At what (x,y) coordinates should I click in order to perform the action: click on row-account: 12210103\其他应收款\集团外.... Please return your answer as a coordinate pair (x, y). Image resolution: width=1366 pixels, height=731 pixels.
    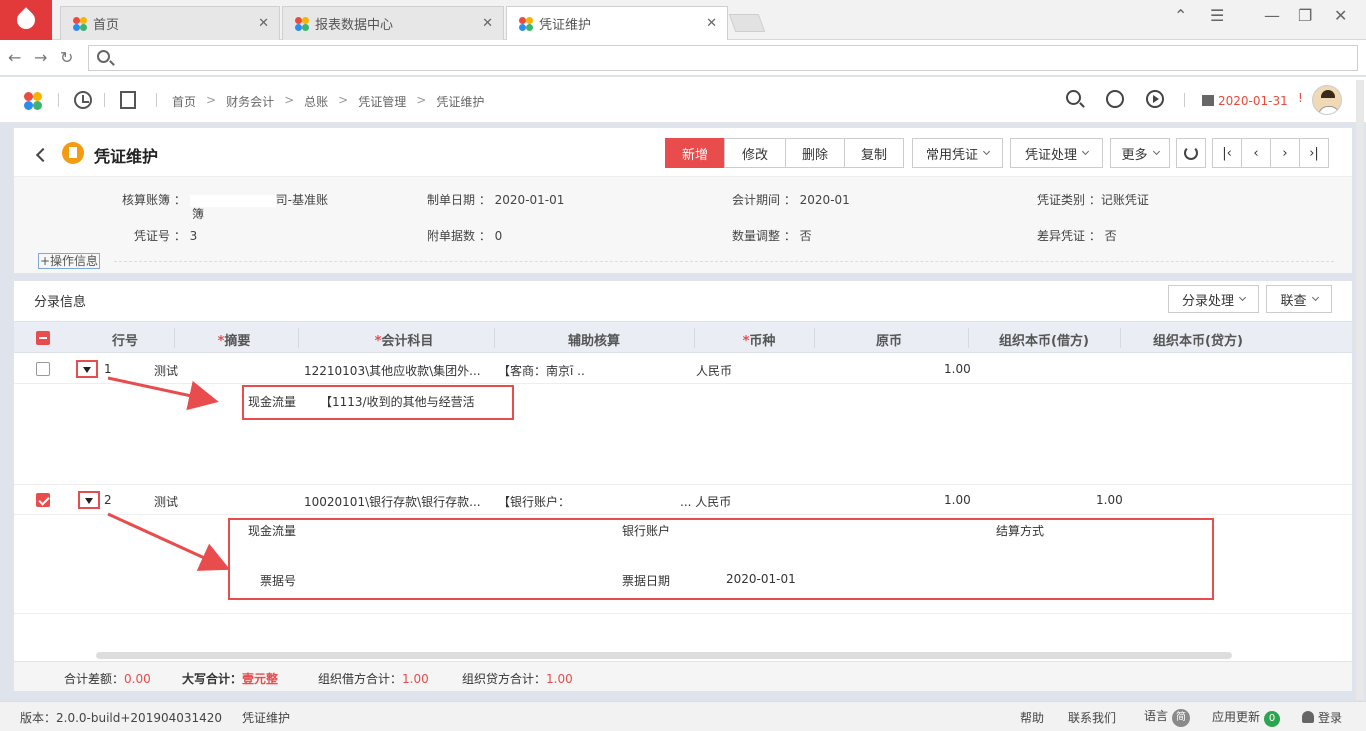
    Looking at the image, I should click on (392, 370).